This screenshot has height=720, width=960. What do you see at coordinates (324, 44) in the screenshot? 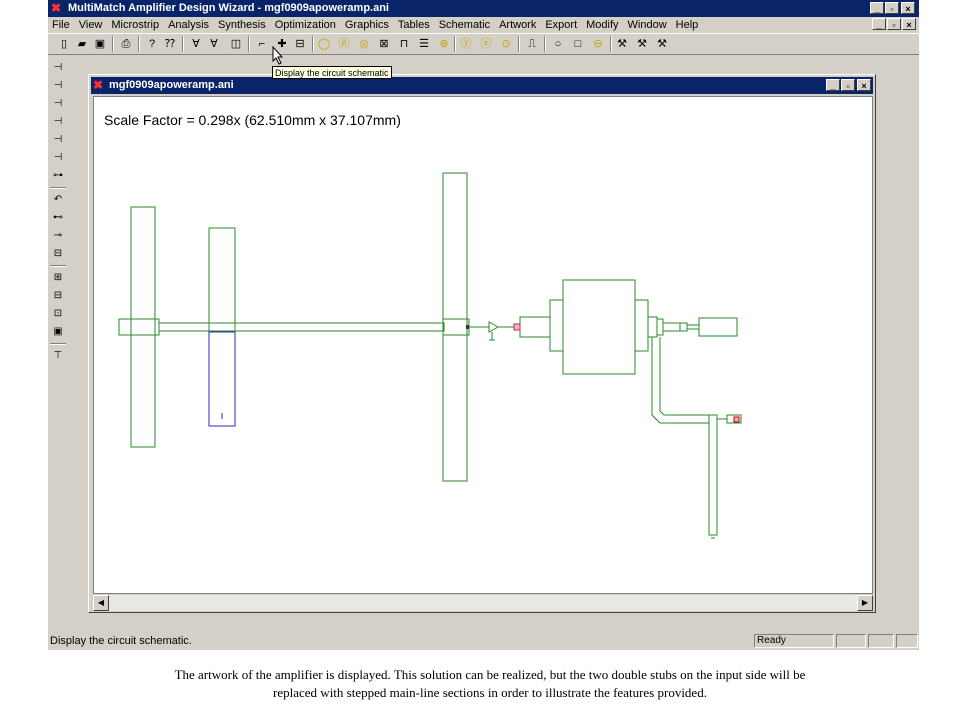
I see `smith-chart-icon: ◯` at bounding box center [324, 44].